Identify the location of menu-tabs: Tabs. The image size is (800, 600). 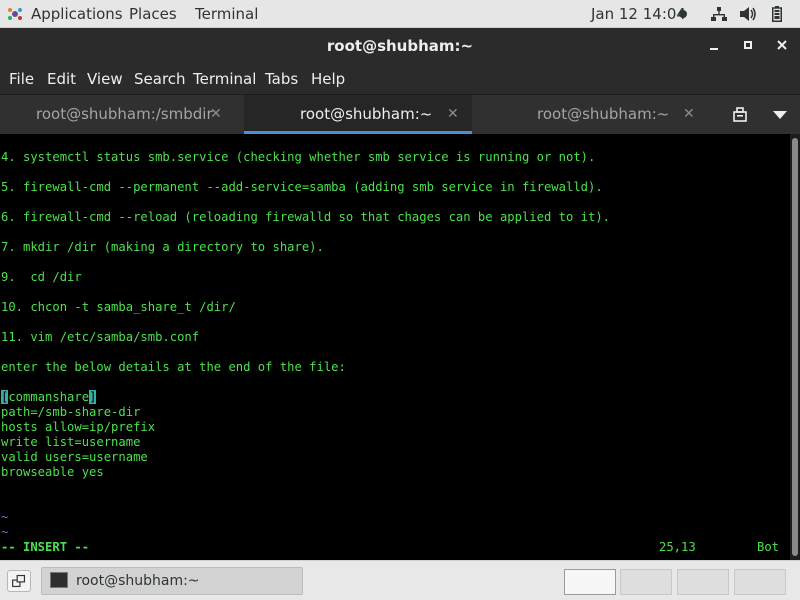
(281, 79).